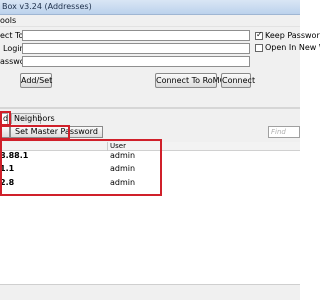  I want to click on menu-tools: ools, so click(8, 20).